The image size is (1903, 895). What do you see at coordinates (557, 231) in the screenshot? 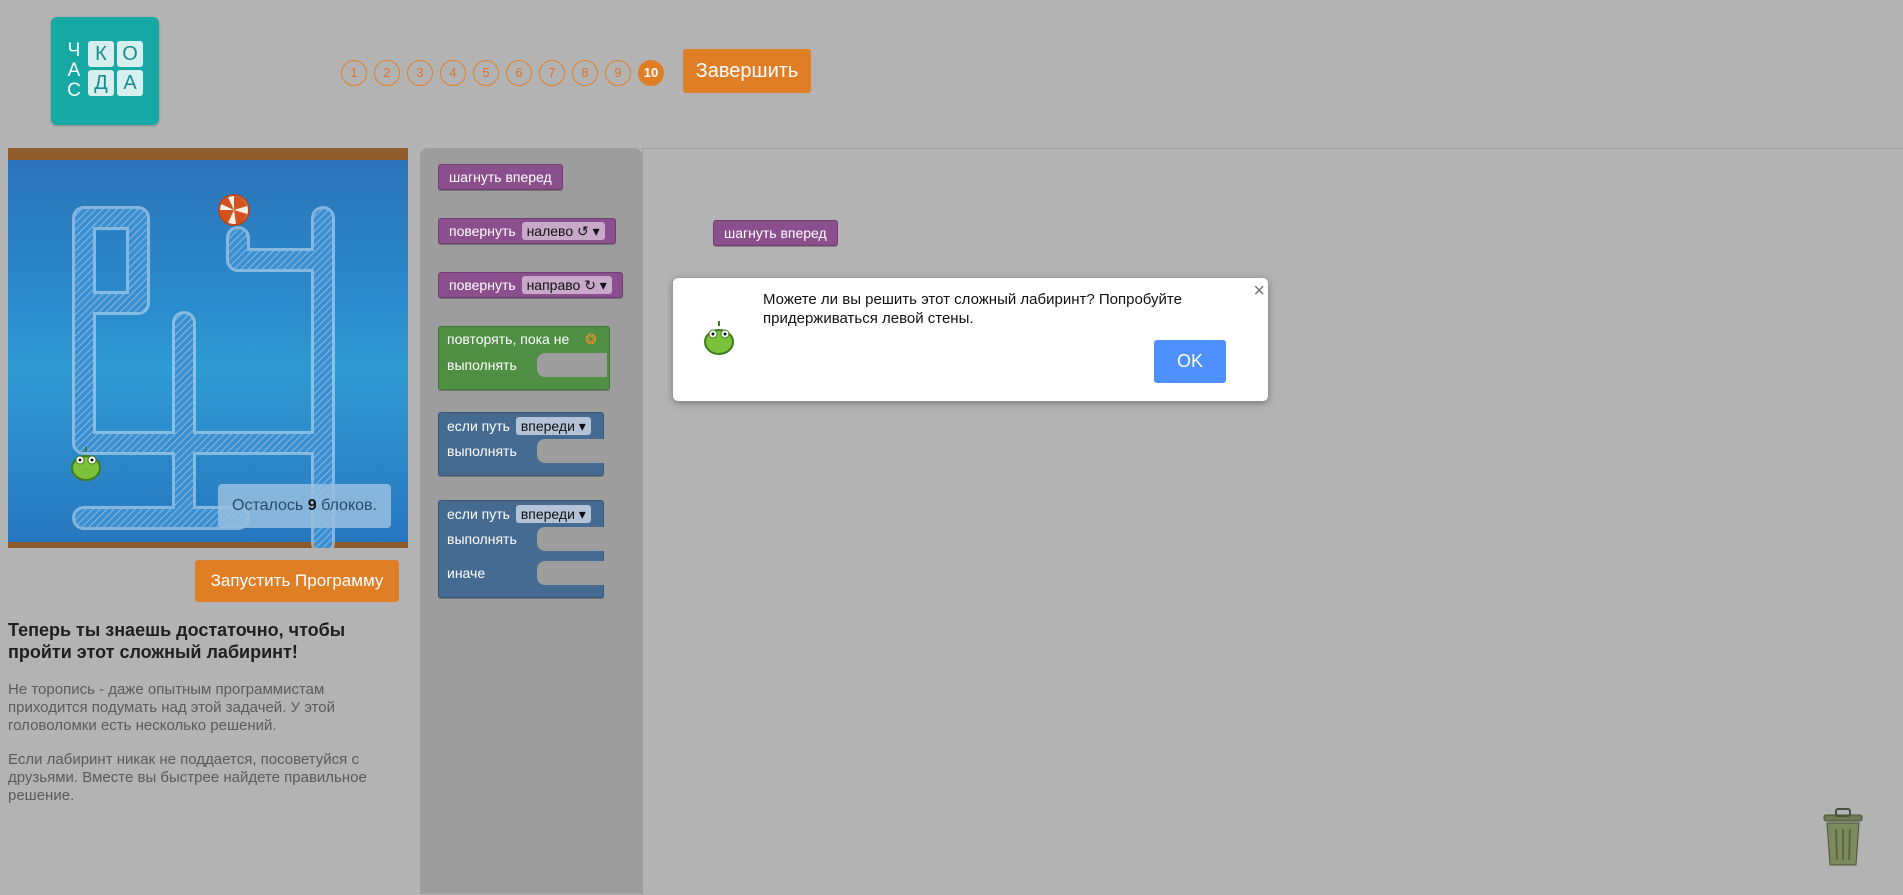
I see `dropdown-value: налево ↺` at bounding box center [557, 231].